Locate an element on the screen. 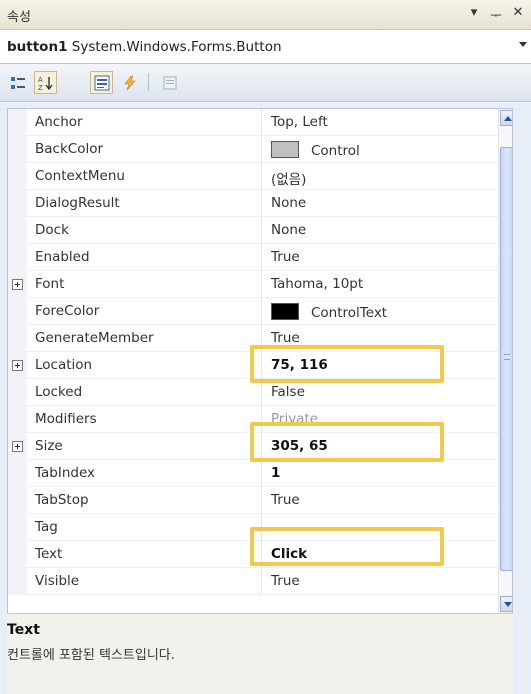 This screenshot has width=531, height=694. property-value-text: 305, 65 is located at coordinates (299, 446).